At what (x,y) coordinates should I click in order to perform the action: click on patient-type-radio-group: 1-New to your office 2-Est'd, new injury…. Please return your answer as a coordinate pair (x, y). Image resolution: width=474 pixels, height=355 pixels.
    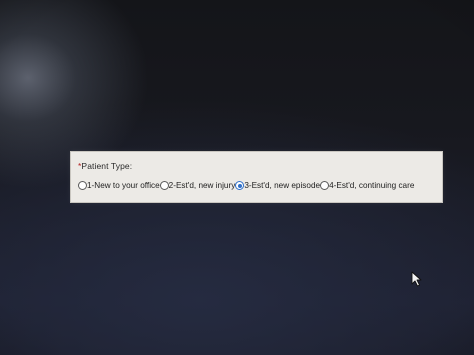
    Looking at the image, I should click on (246, 185).